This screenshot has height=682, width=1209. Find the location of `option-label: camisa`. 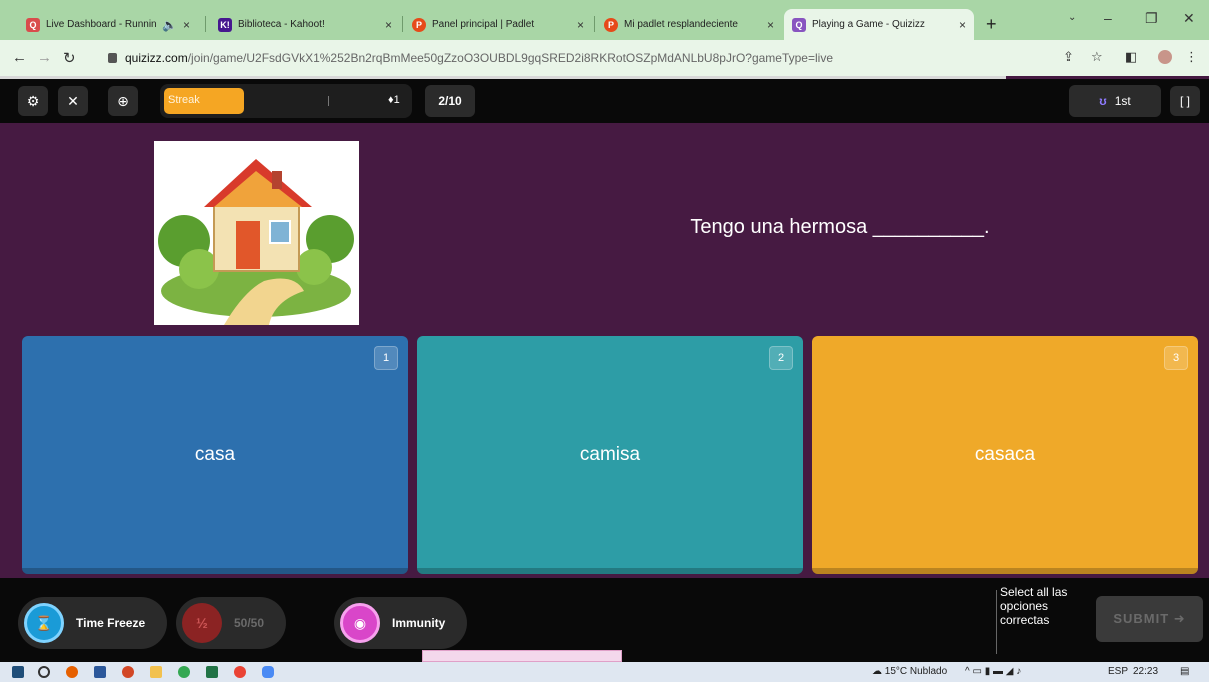

option-label: camisa is located at coordinates (610, 454).